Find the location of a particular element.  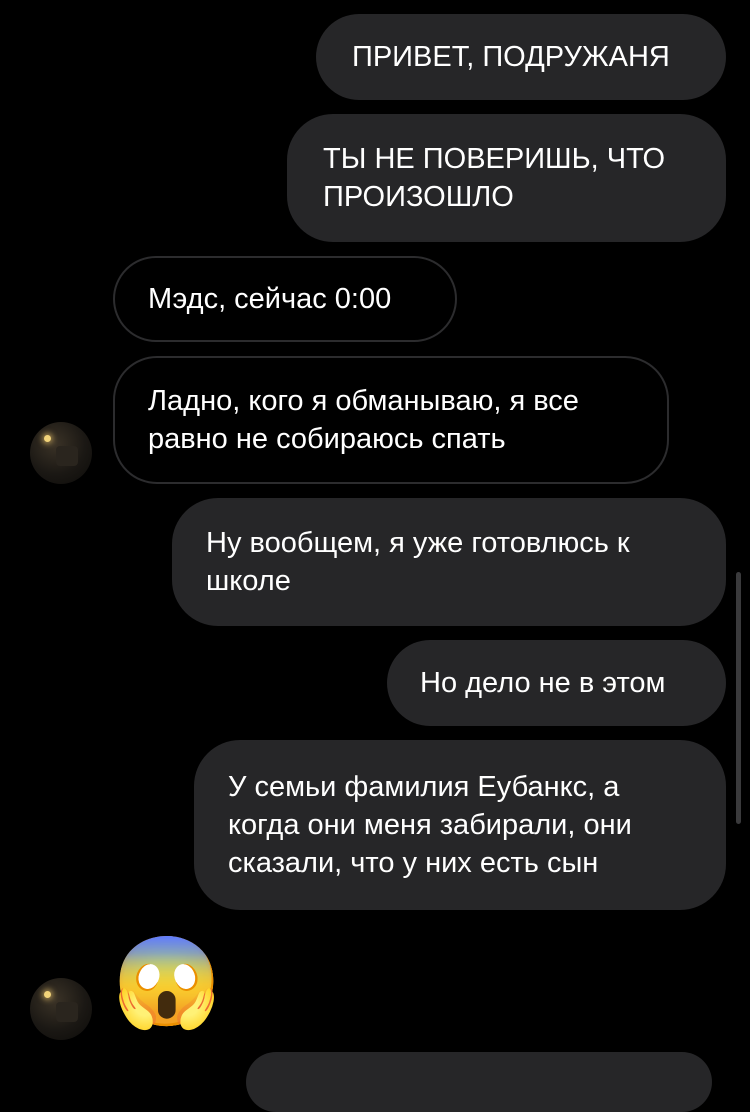

message-text: ПРИВЕТ, ПОДРУЖАНЯ is located at coordinates (511, 57).